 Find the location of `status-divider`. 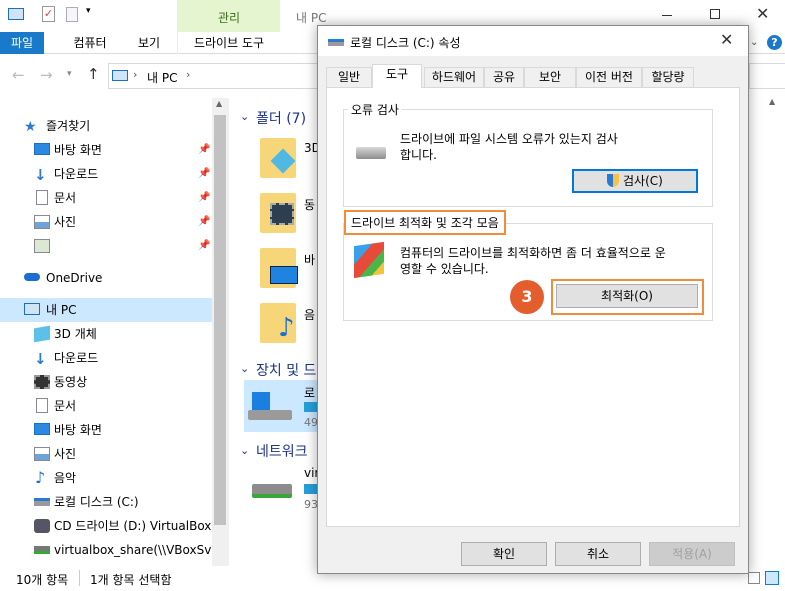

status-divider is located at coordinates (79, 578).